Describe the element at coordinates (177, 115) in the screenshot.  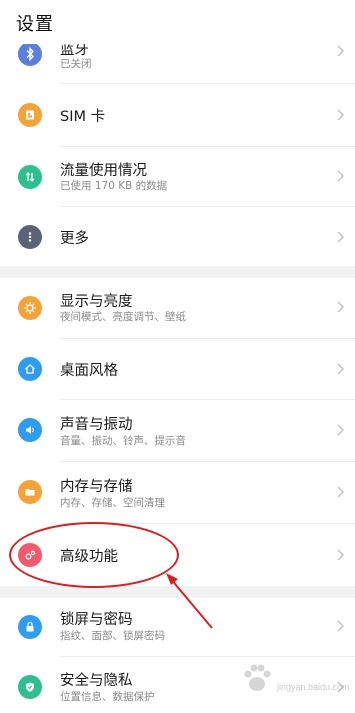
I see `settings-item-sim: SIM 卡` at that location.